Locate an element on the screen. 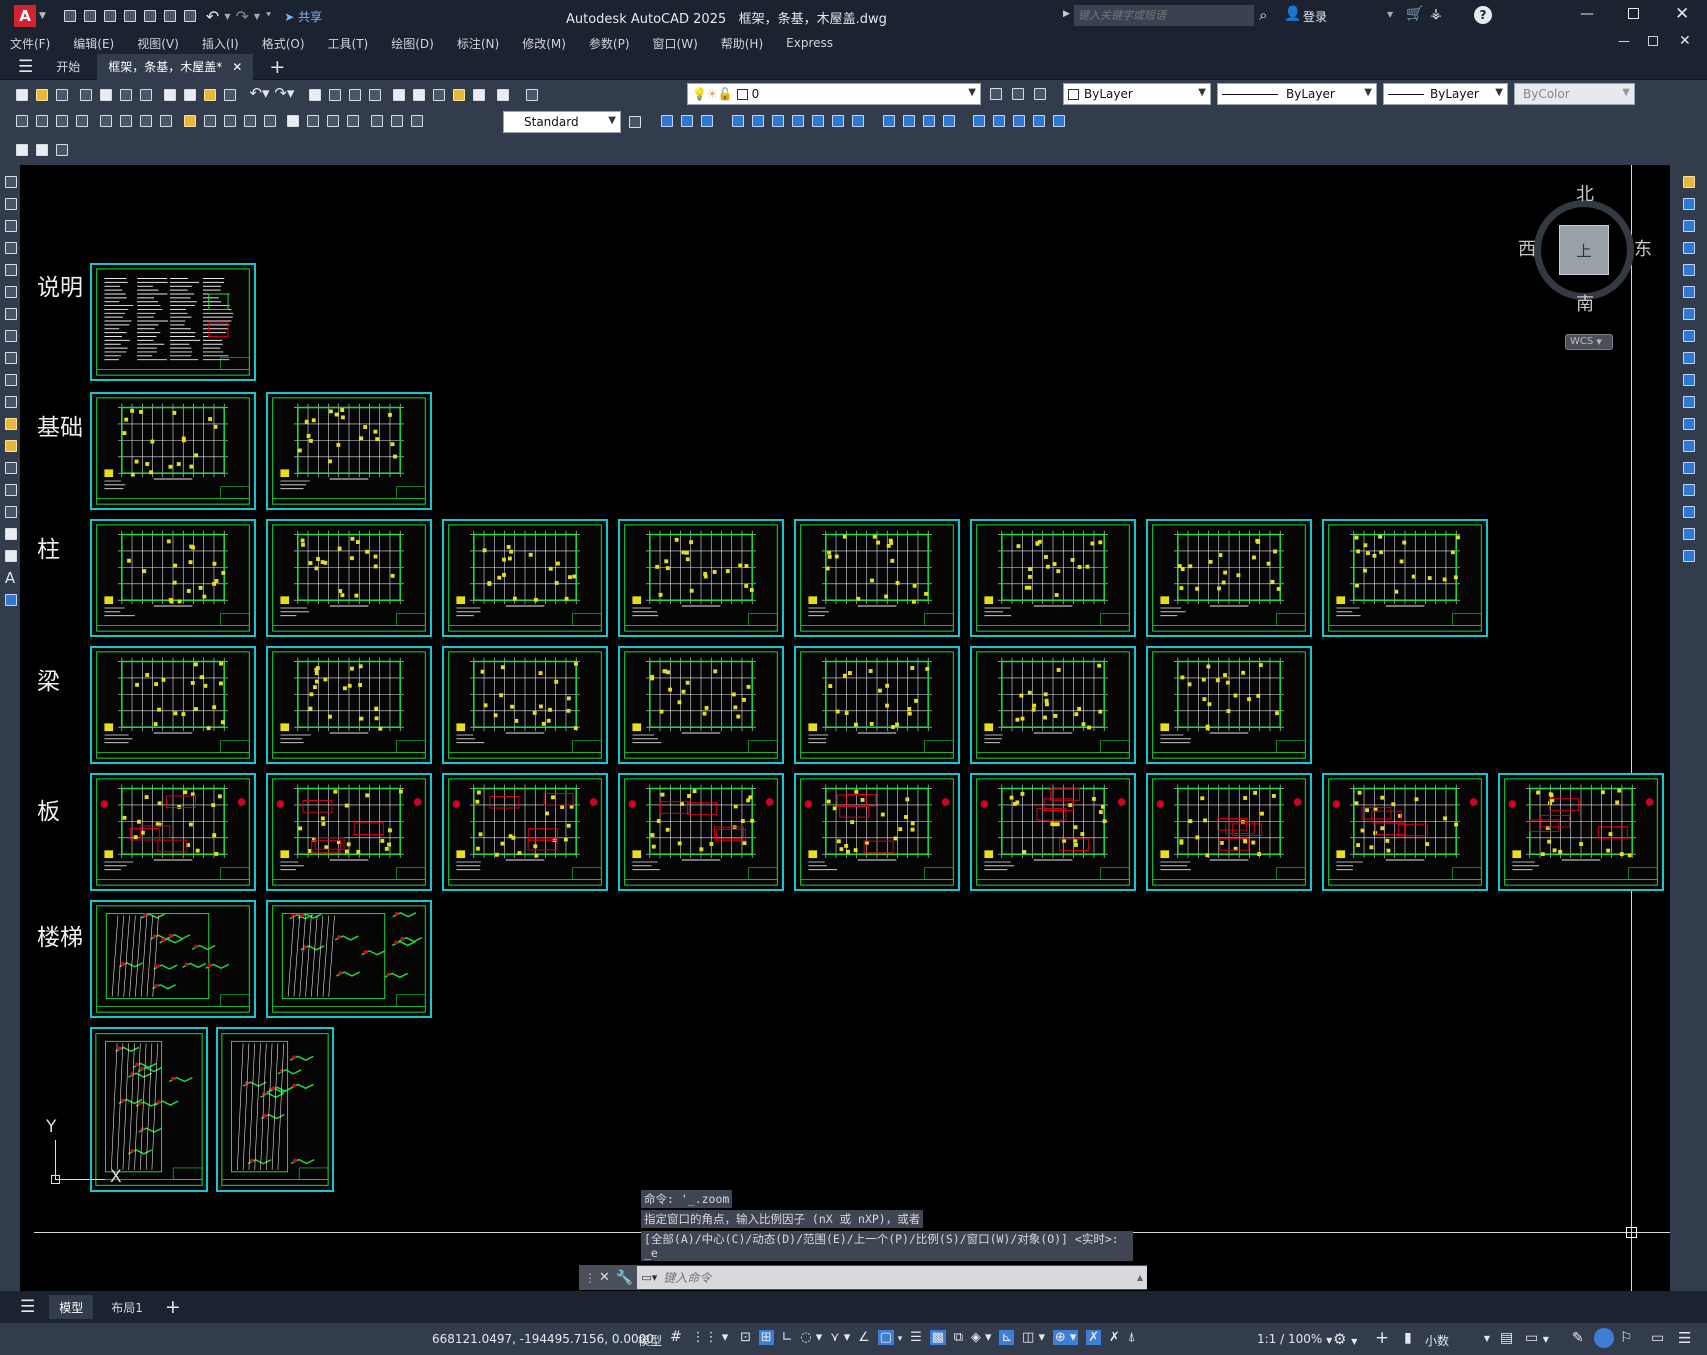 Image resolution: width=1707 pixels, height=1355 pixels. gradient-icon is located at coordinates (11, 512).